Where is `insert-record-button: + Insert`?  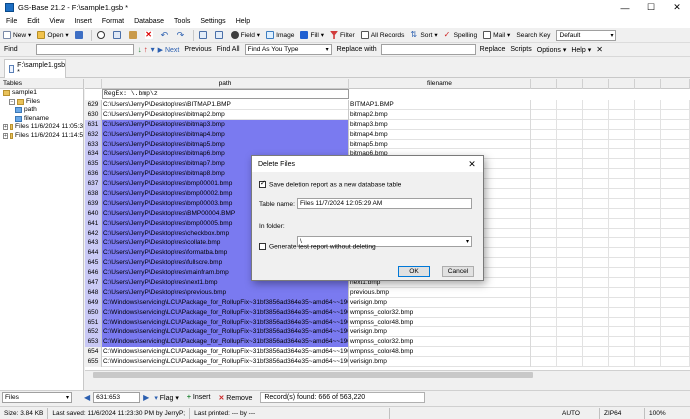 insert-record-button: + Insert is located at coordinates (199, 397).